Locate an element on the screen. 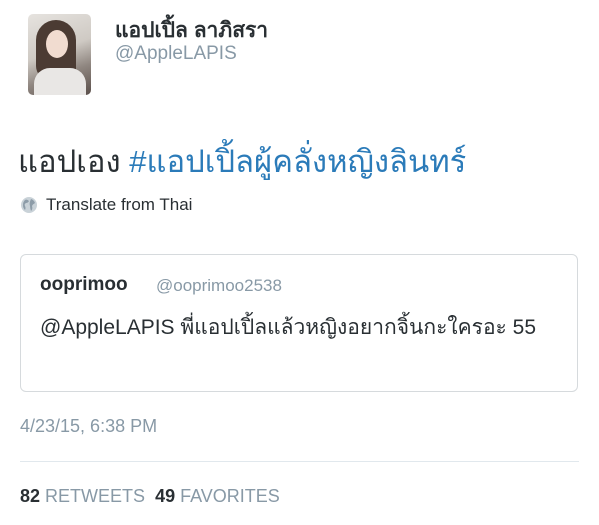  tweet-hashtag-link: #แอปเปิ้ลผู้คลั่งหญิงลินทร์ is located at coordinates (297, 161).